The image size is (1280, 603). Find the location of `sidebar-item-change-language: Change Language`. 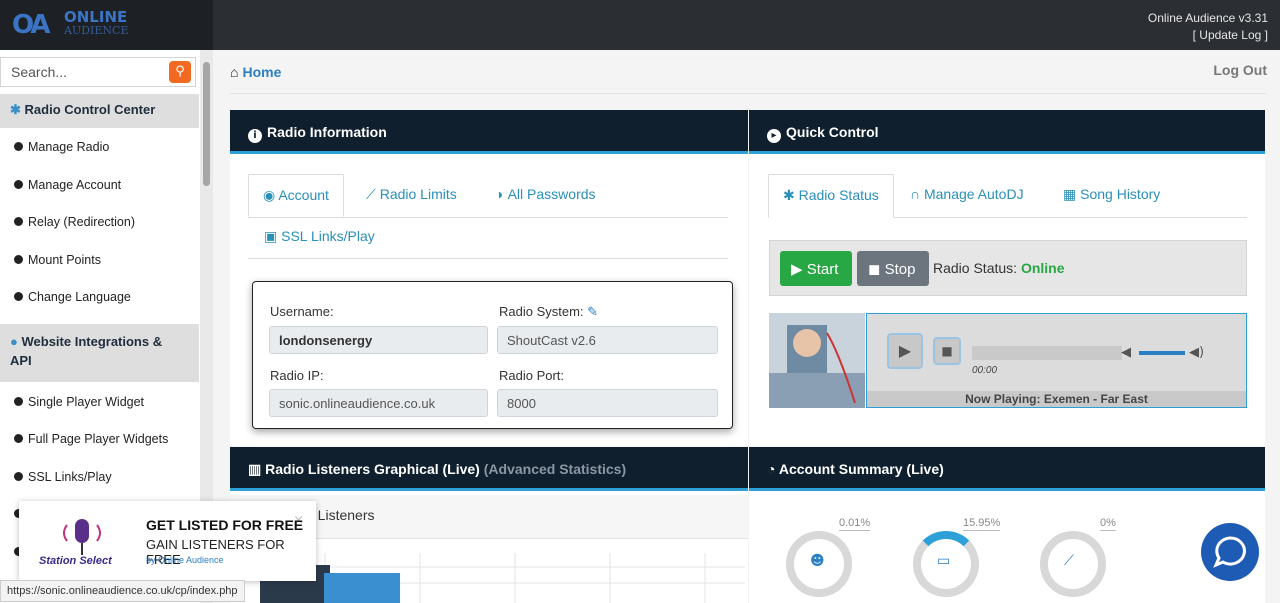

sidebar-item-change-language: Change Language is located at coordinates (72, 297).